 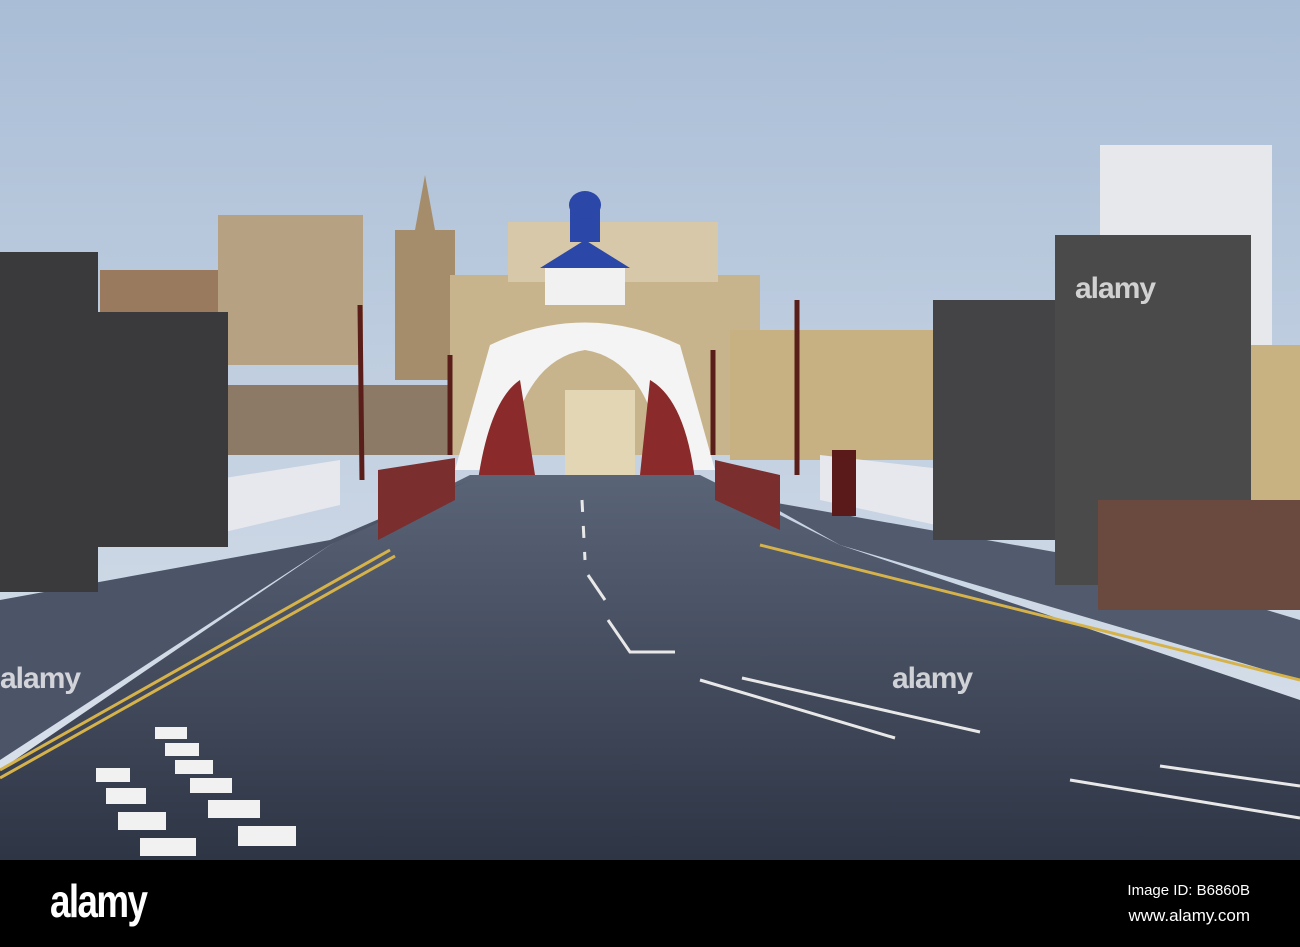 I want to click on cathedral, so click(x=425, y=305).